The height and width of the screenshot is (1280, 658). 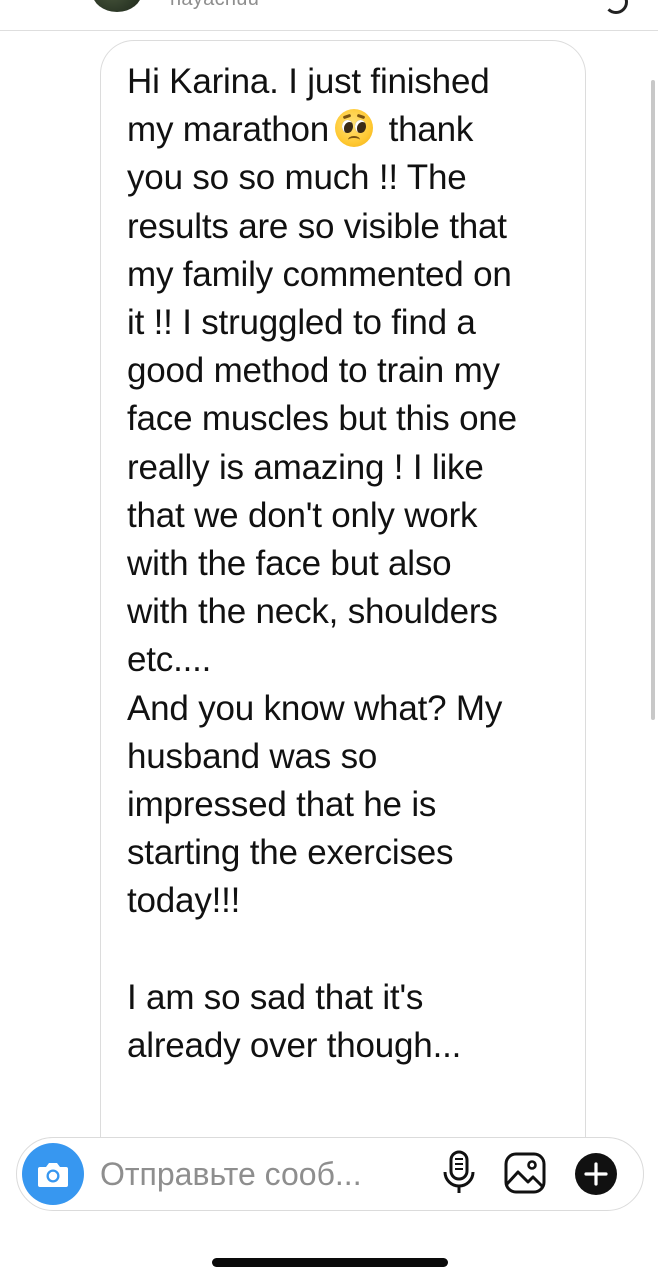 I want to click on camera-icon, so click(x=53, y=1175).